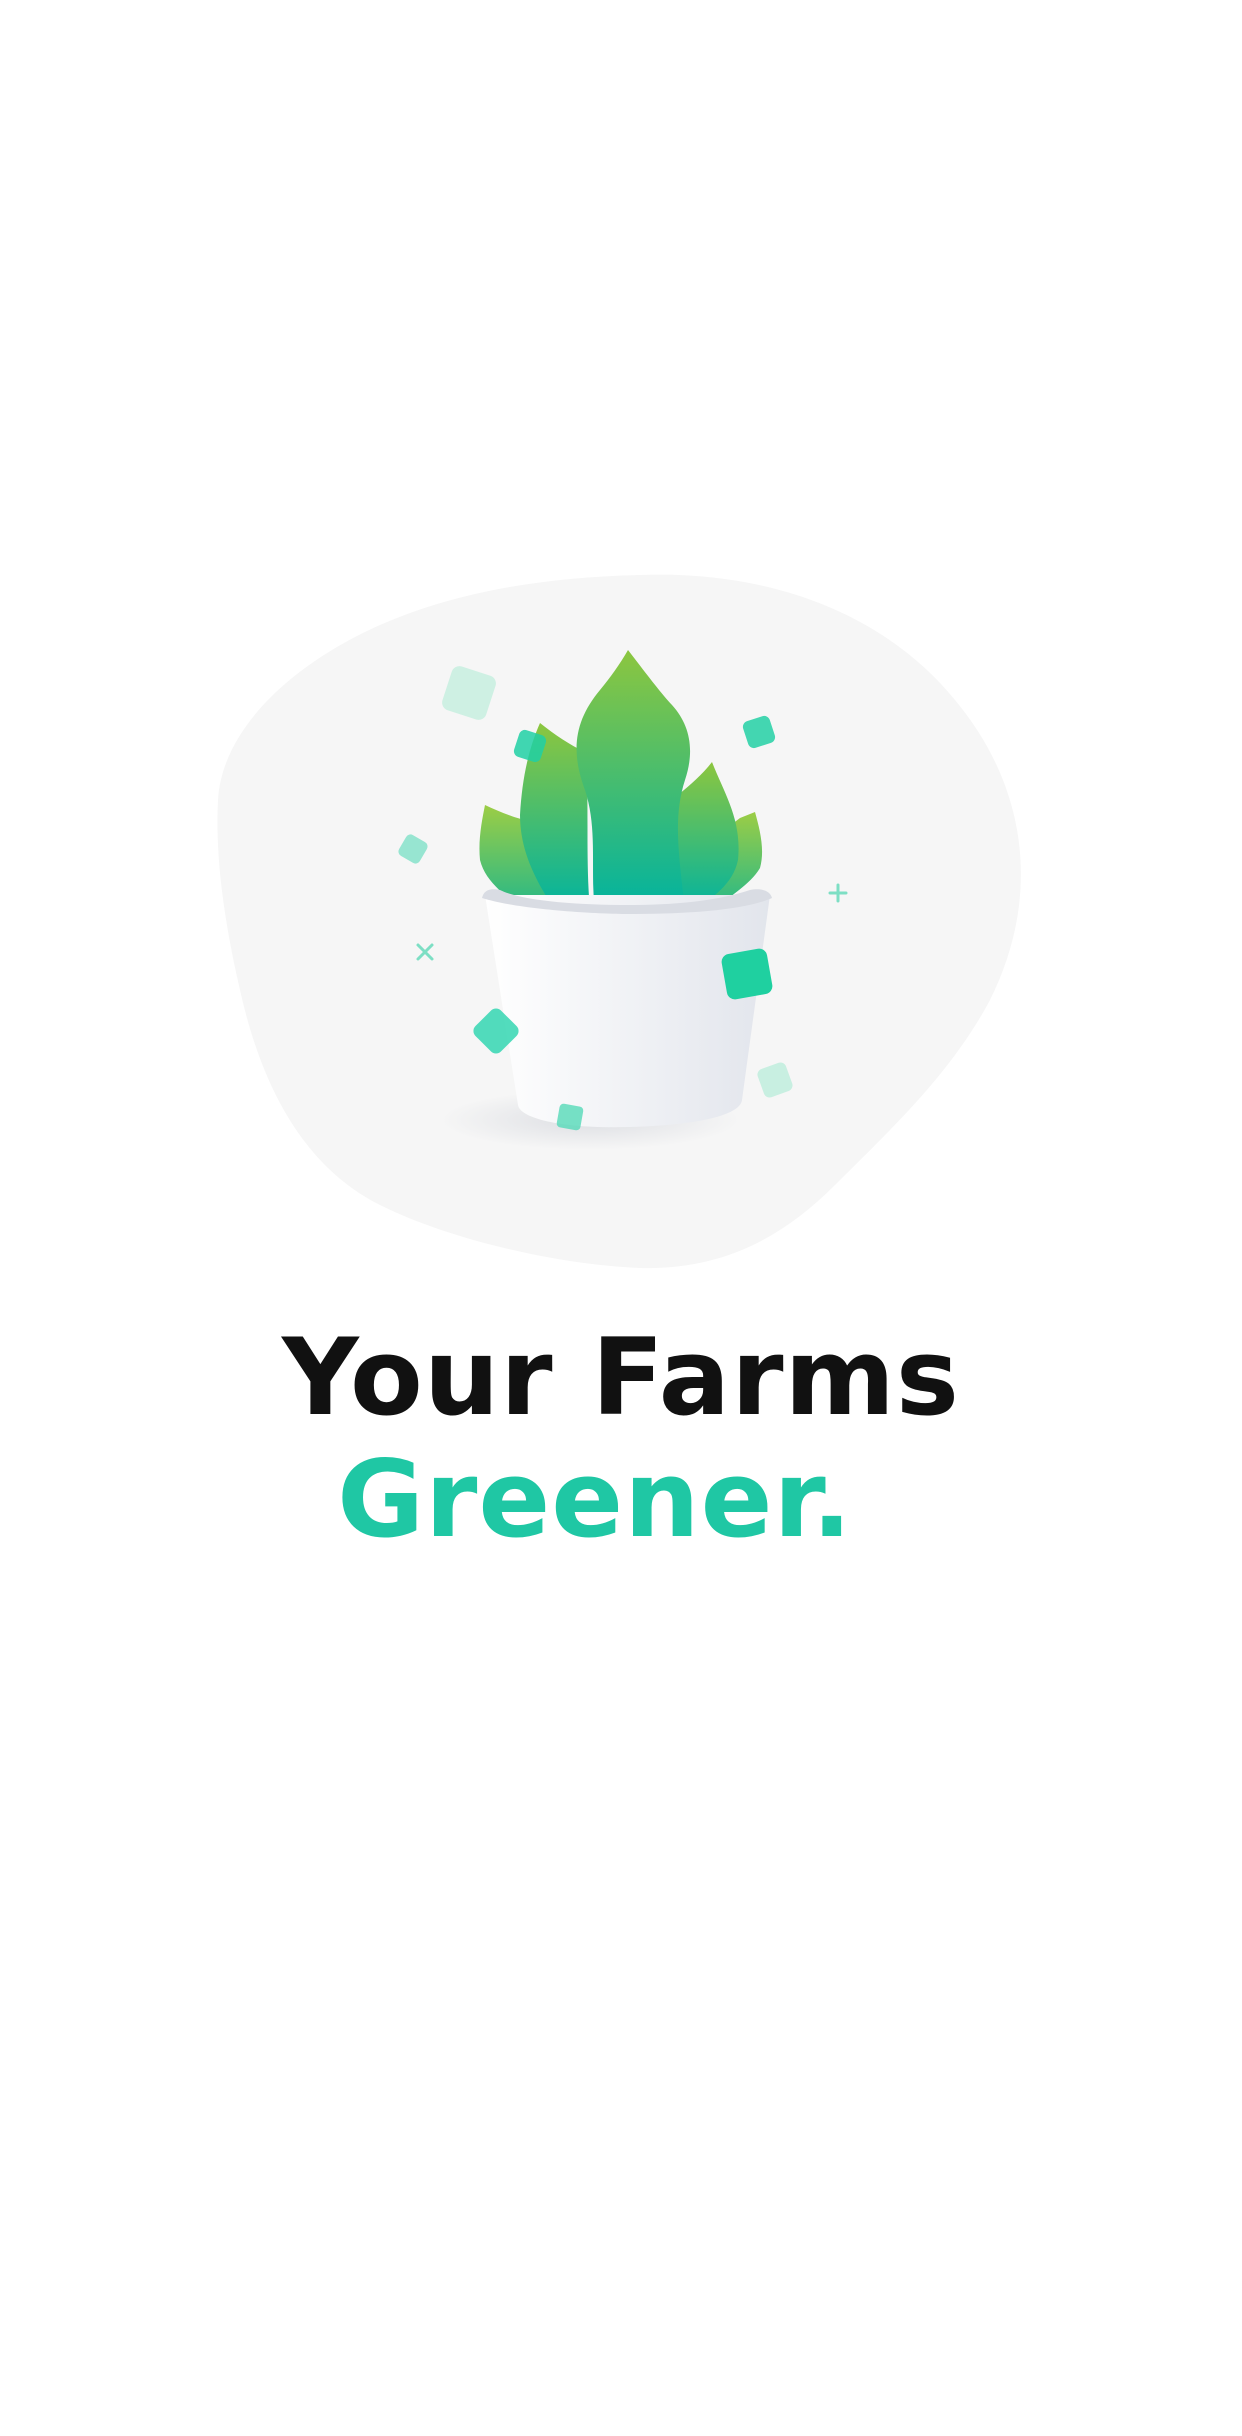 This screenshot has width=1242, height=2436. What do you see at coordinates (621, 1377) in the screenshot?
I see `headline-title: Your Farms` at bounding box center [621, 1377].